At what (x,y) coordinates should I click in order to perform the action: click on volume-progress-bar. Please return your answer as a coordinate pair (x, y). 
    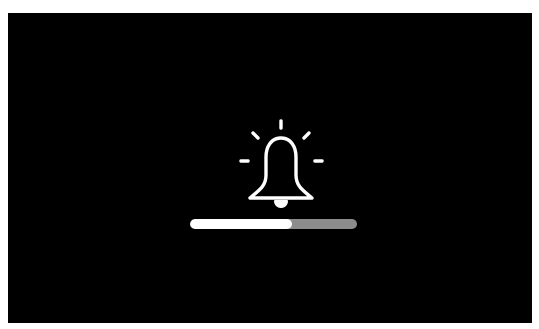
    Looking at the image, I should click on (273, 224).